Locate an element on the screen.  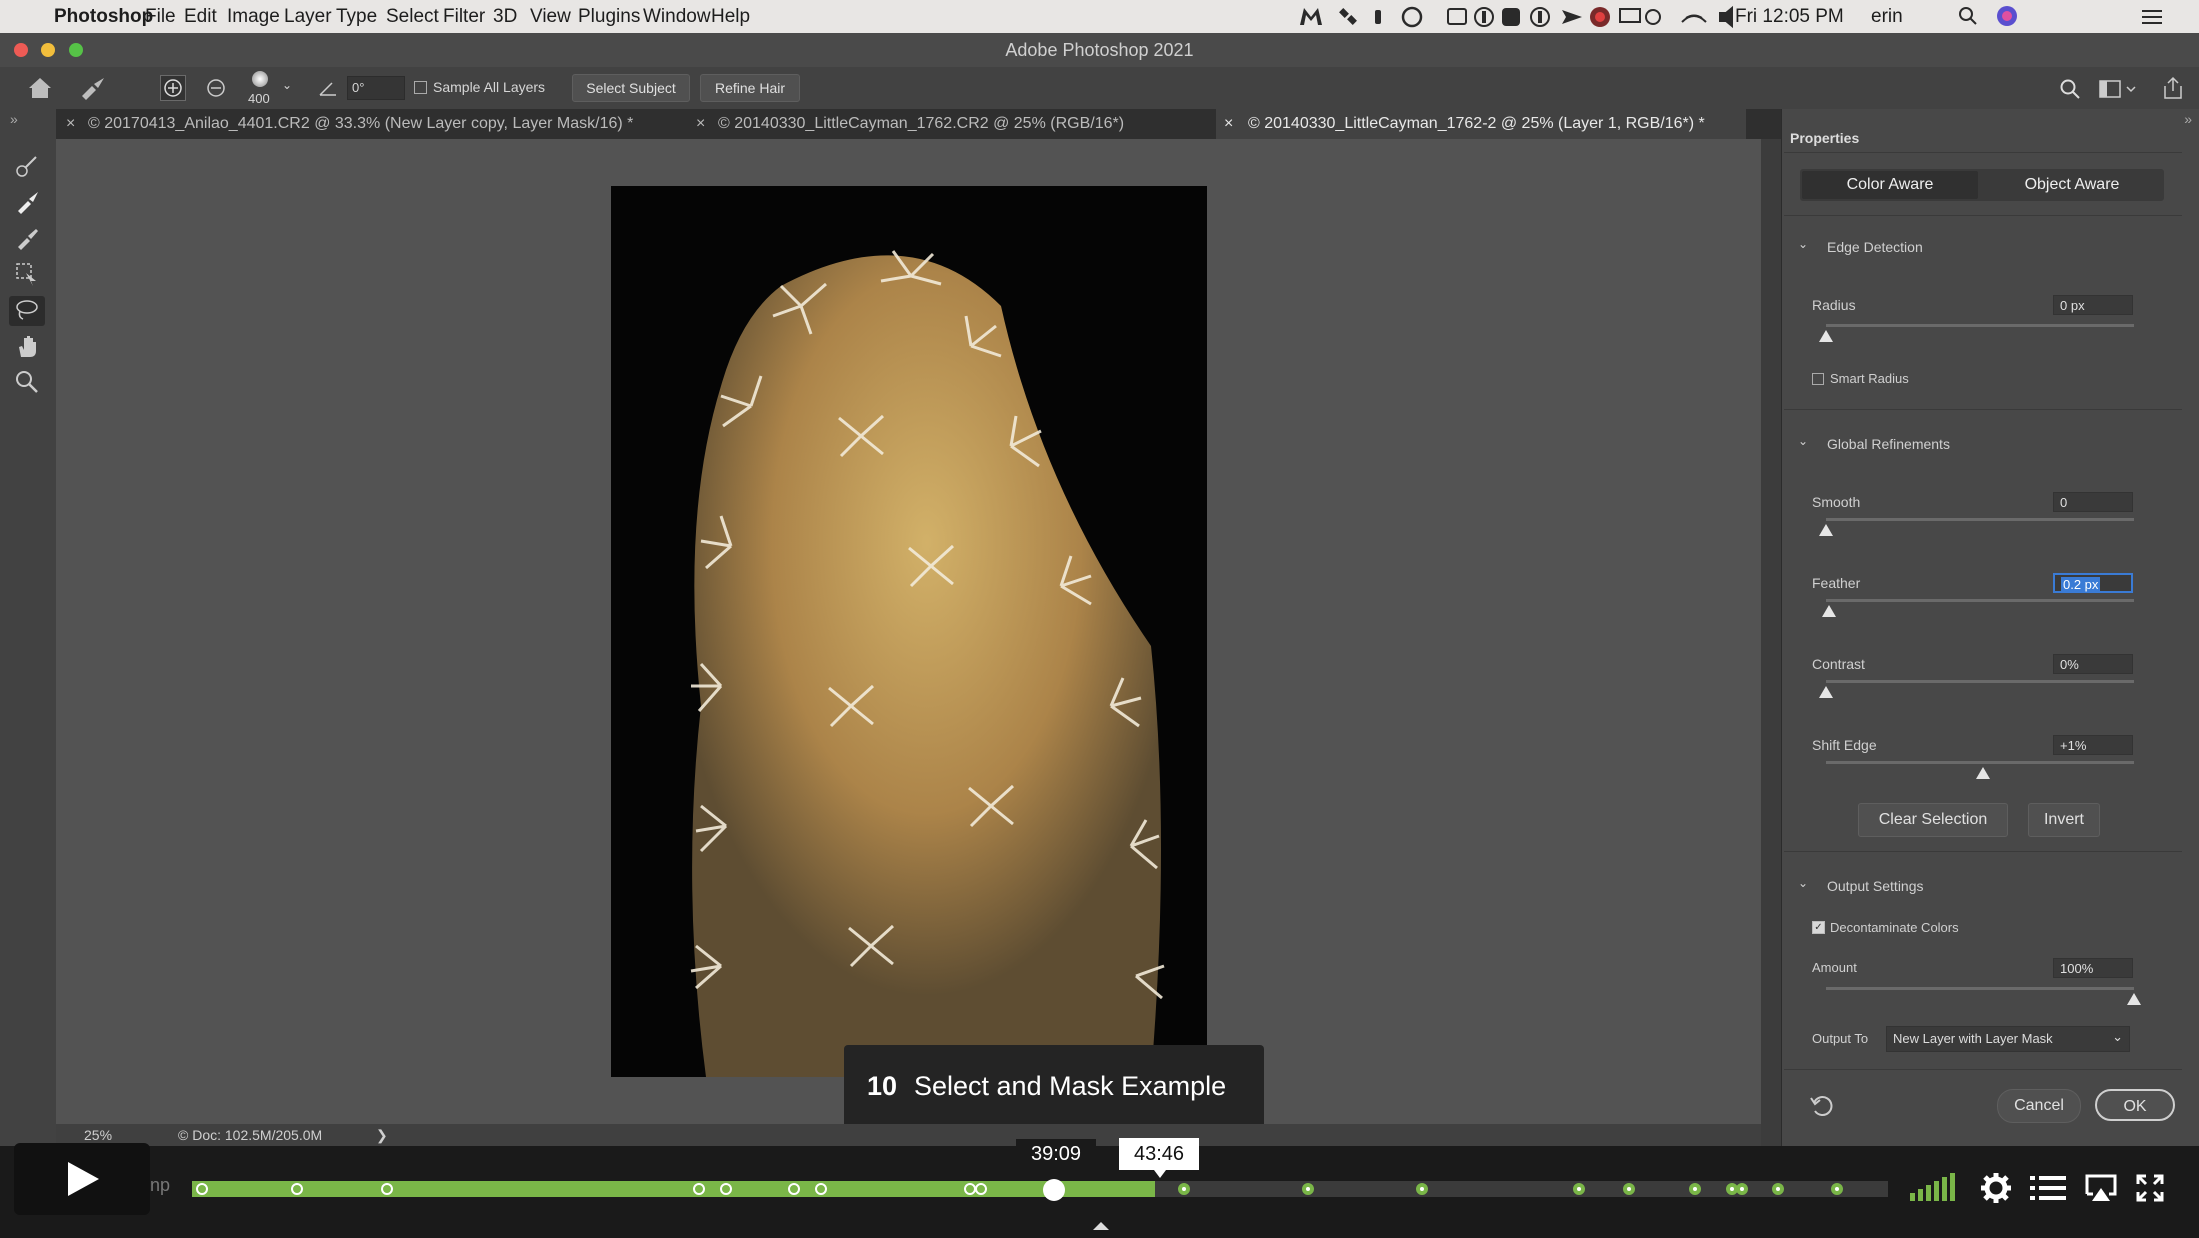
menu-select: Select is located at coordinates (412, 17).